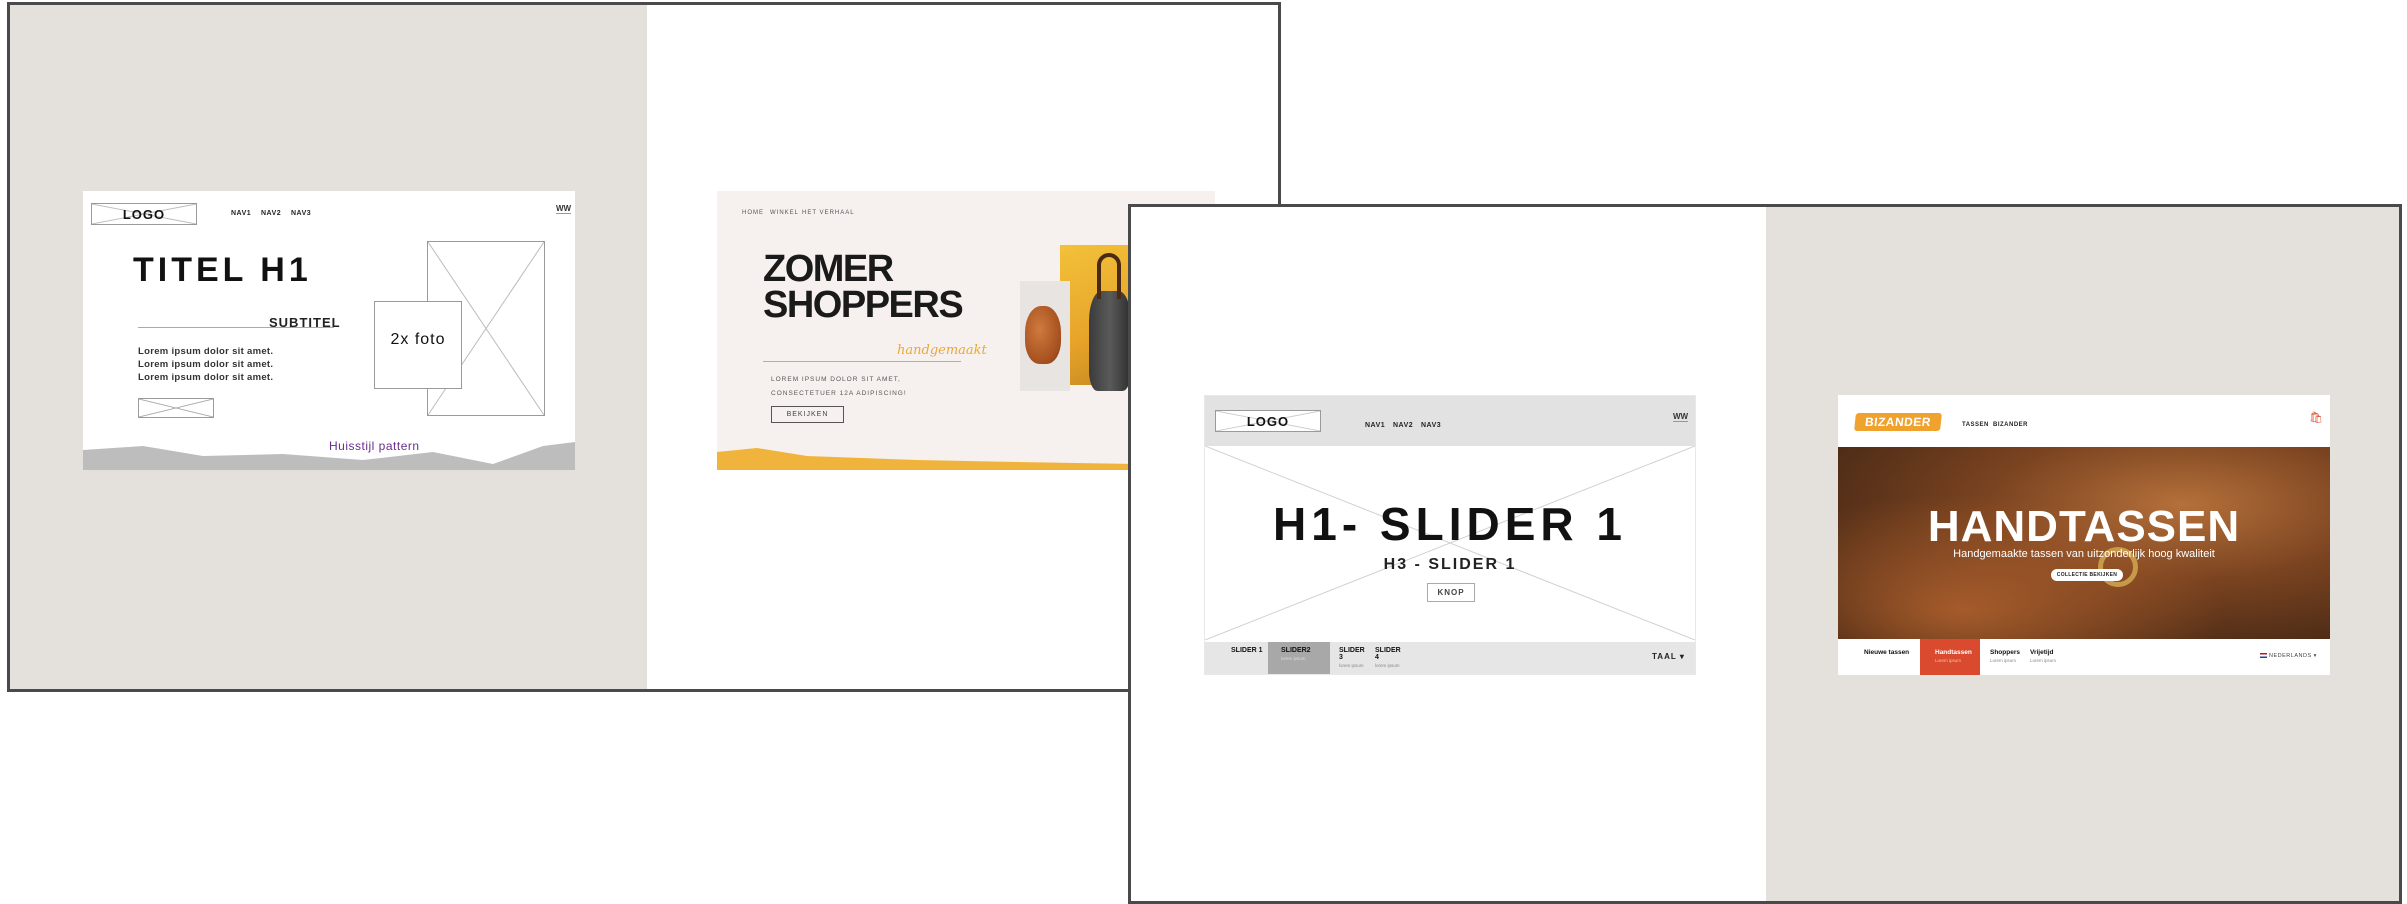 The image size is (2407, 904). What do you see at coordinates (1668, 656) in the screenshot?
I see `language-selector: TAAL ▾` at bounding box center [1668, 656].